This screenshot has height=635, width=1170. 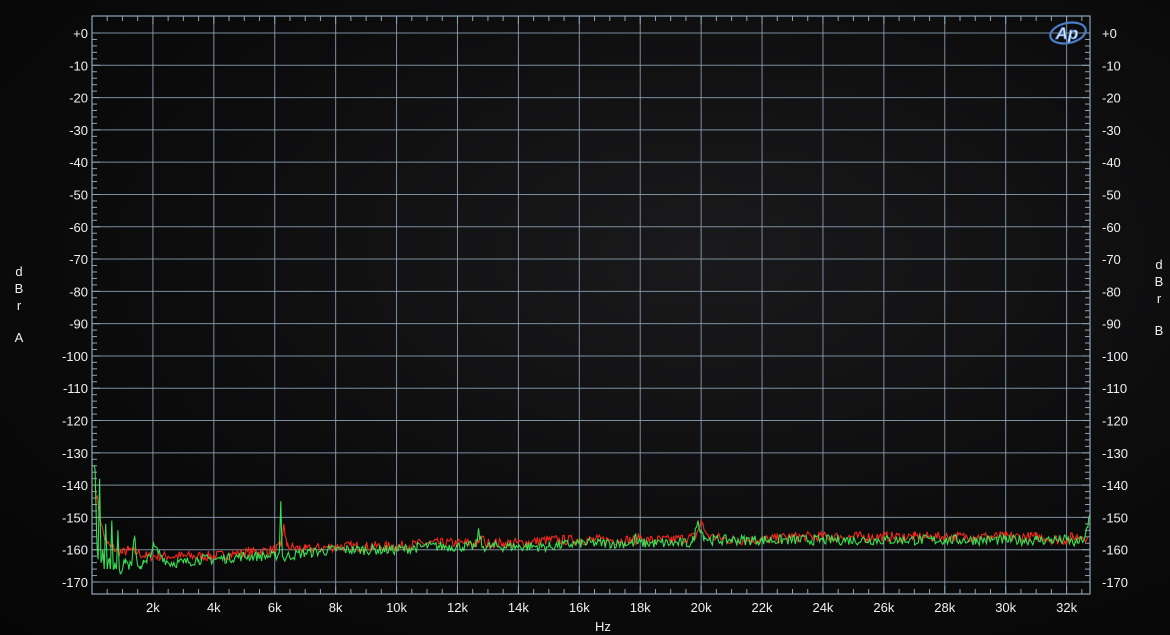 I want to click on y-axis-right-label-char: r, so click(x=1159, y=298).